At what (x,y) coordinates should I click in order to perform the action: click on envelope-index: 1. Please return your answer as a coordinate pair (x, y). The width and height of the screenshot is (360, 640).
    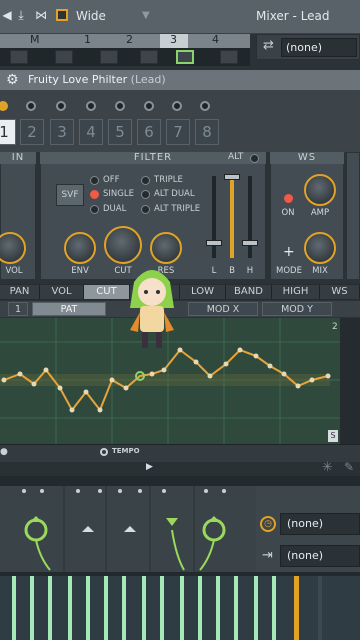
    Looking at the image, I should click on (18, 309).